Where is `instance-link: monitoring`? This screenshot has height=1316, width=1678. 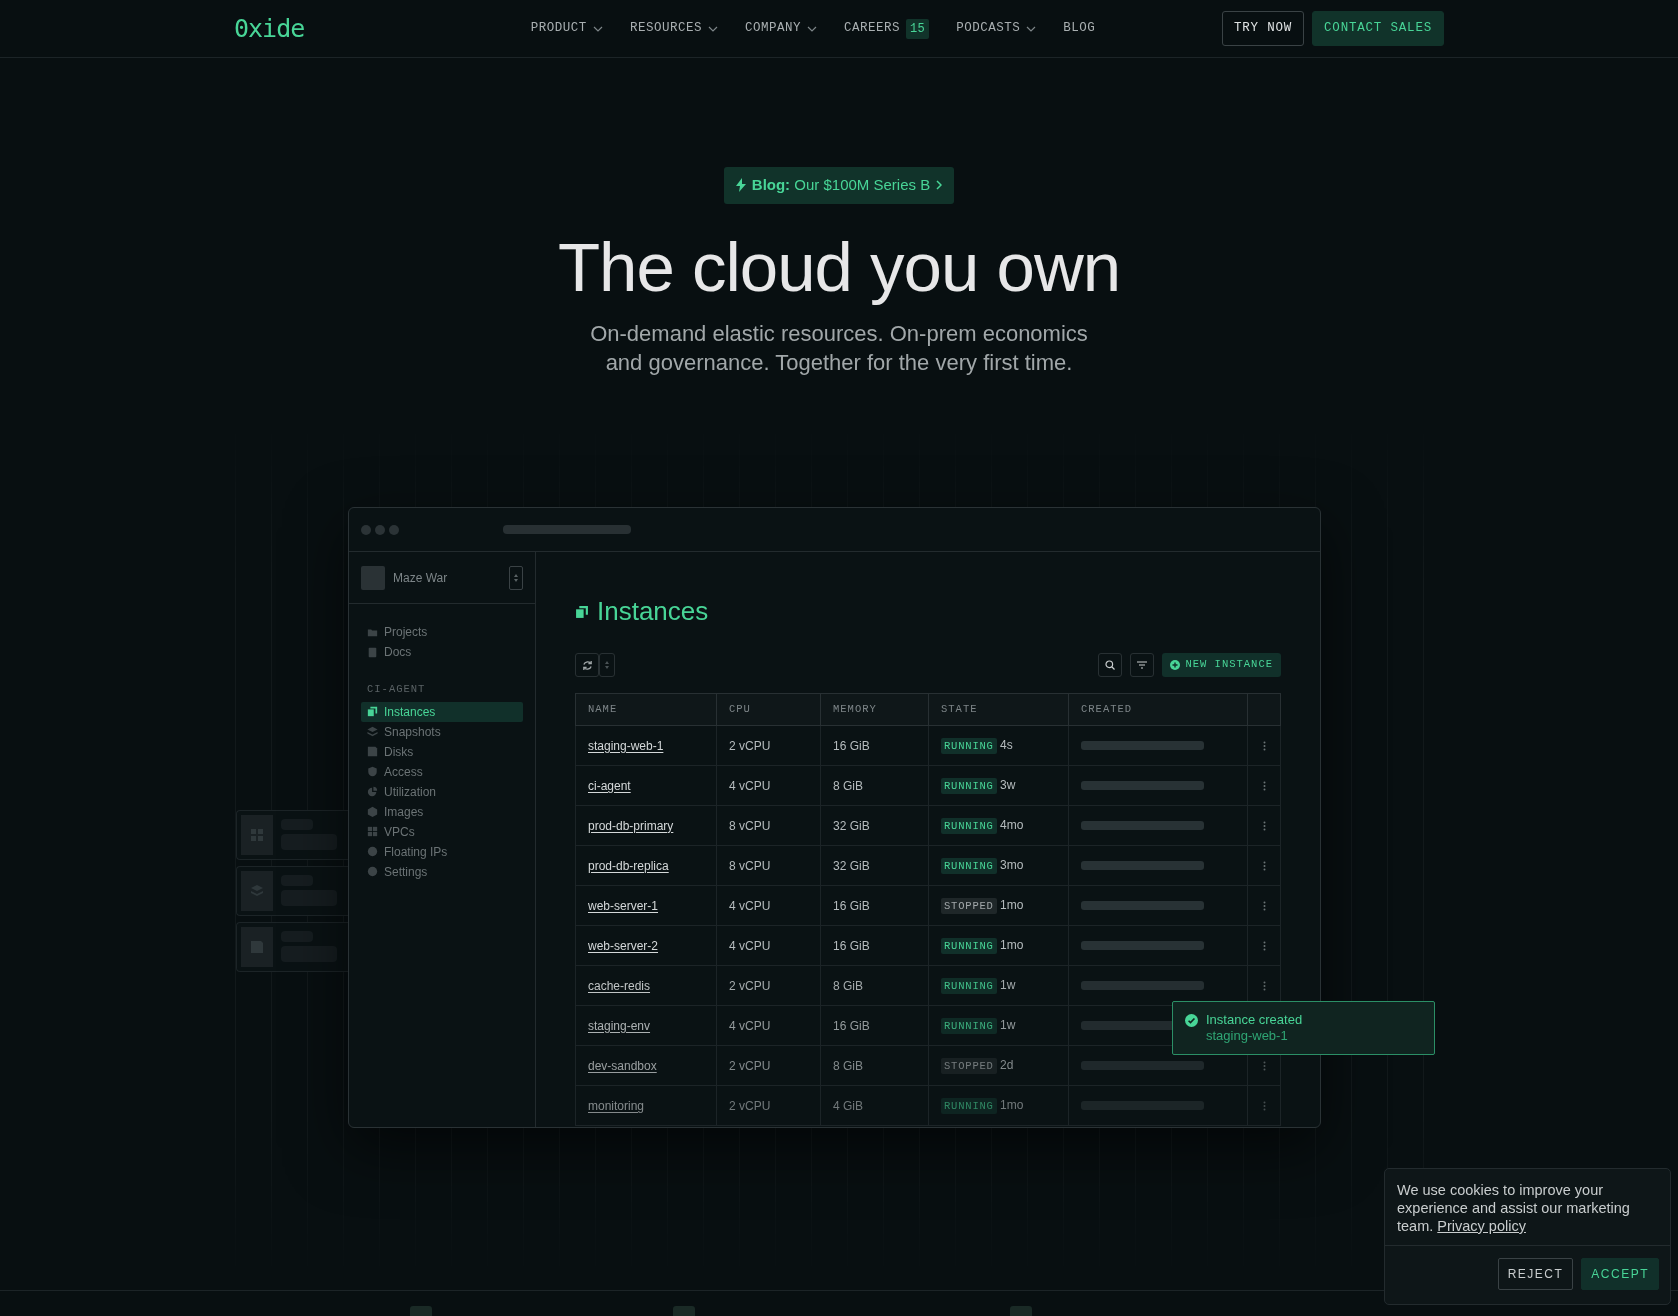 instance-link: monitoring is located at coordinates (616, 1105).